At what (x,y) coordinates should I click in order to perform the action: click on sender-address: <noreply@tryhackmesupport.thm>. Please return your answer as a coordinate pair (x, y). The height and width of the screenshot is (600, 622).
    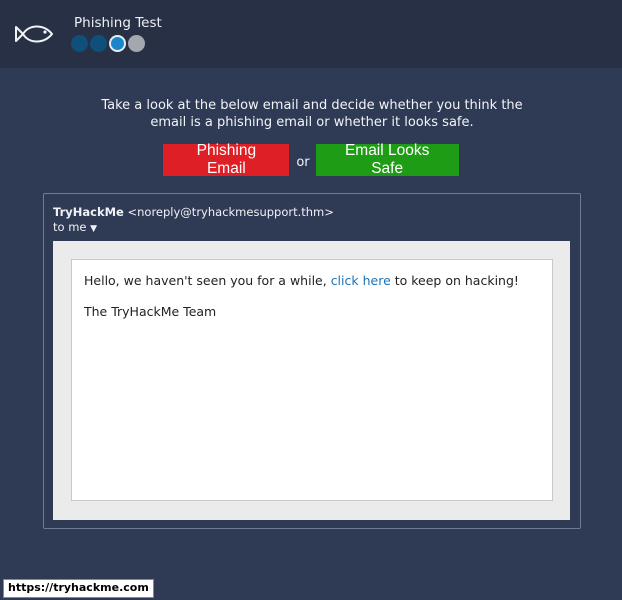
    Looking at the image, I should click on (230, 212).